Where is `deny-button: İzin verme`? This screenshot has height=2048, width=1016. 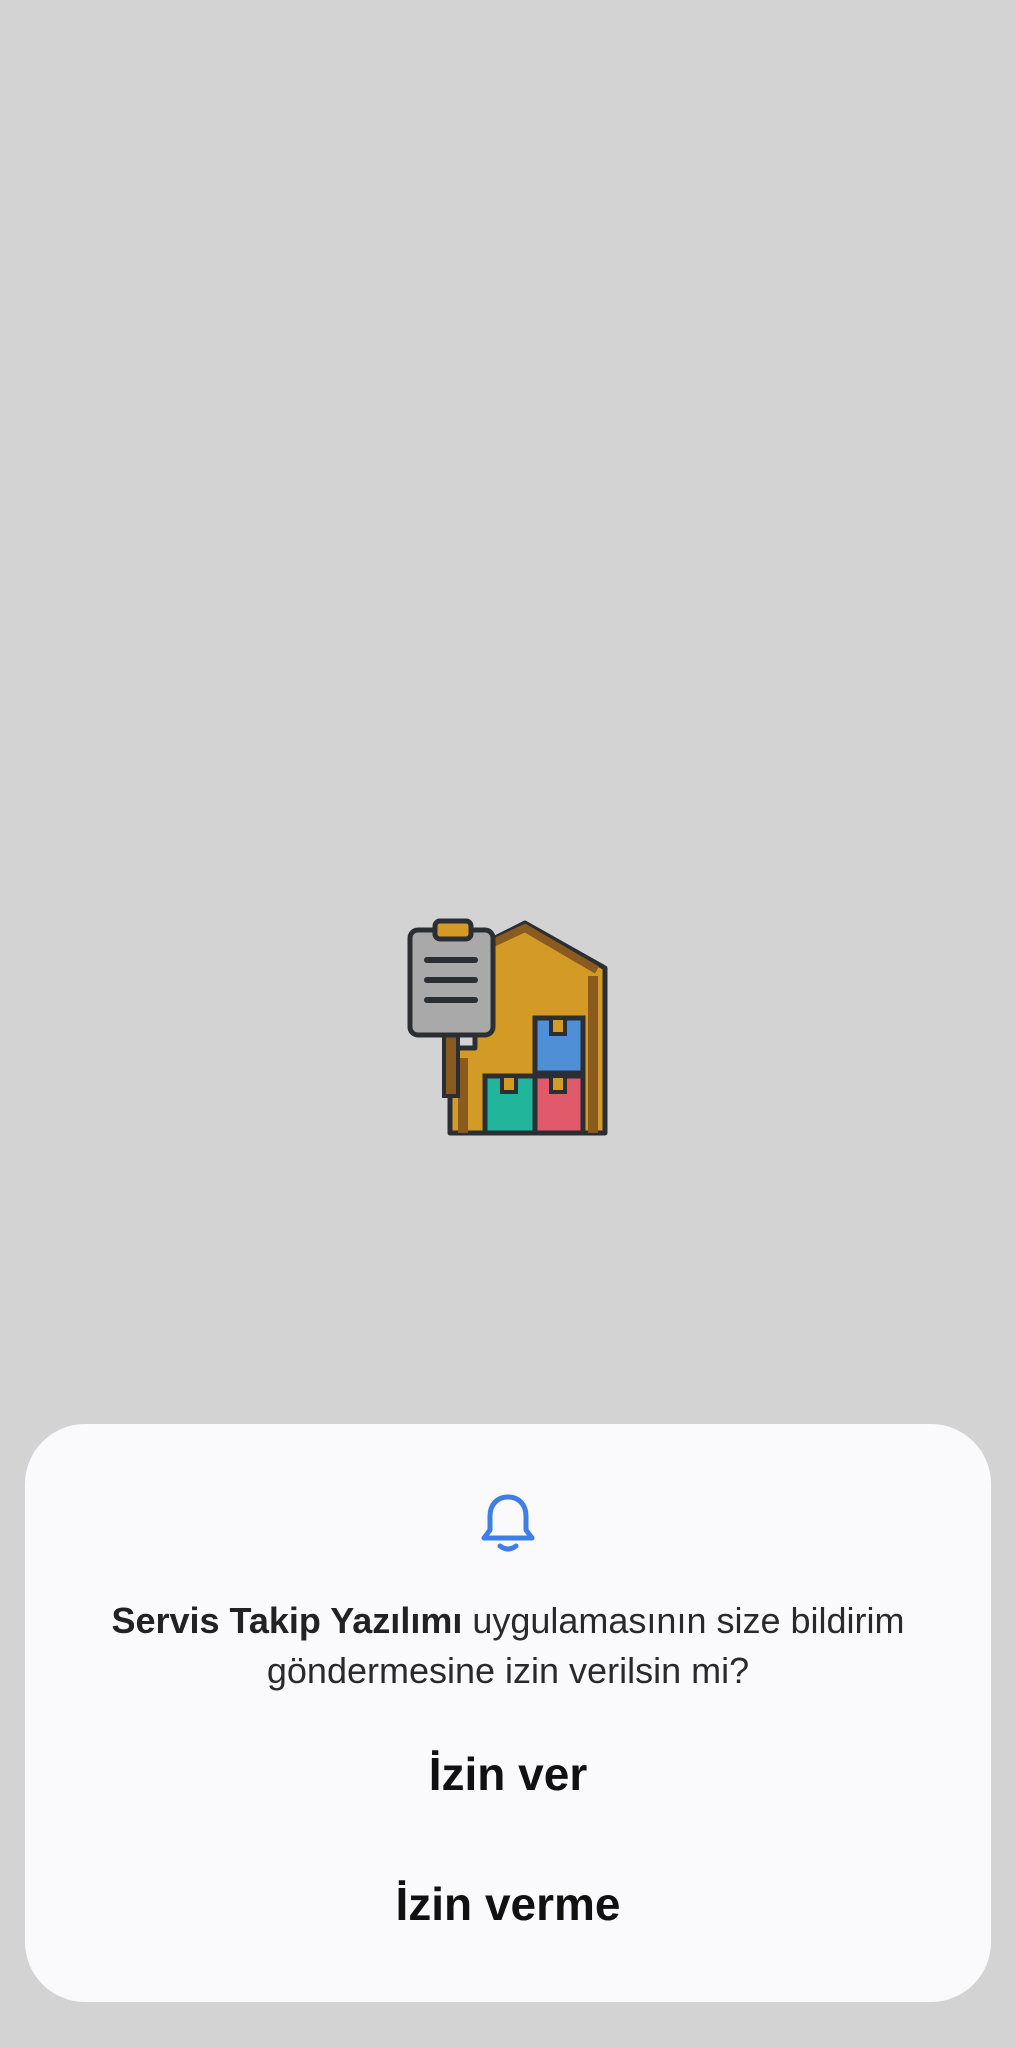
deny-button: İzin verme is located at coordinates (508, 1904).